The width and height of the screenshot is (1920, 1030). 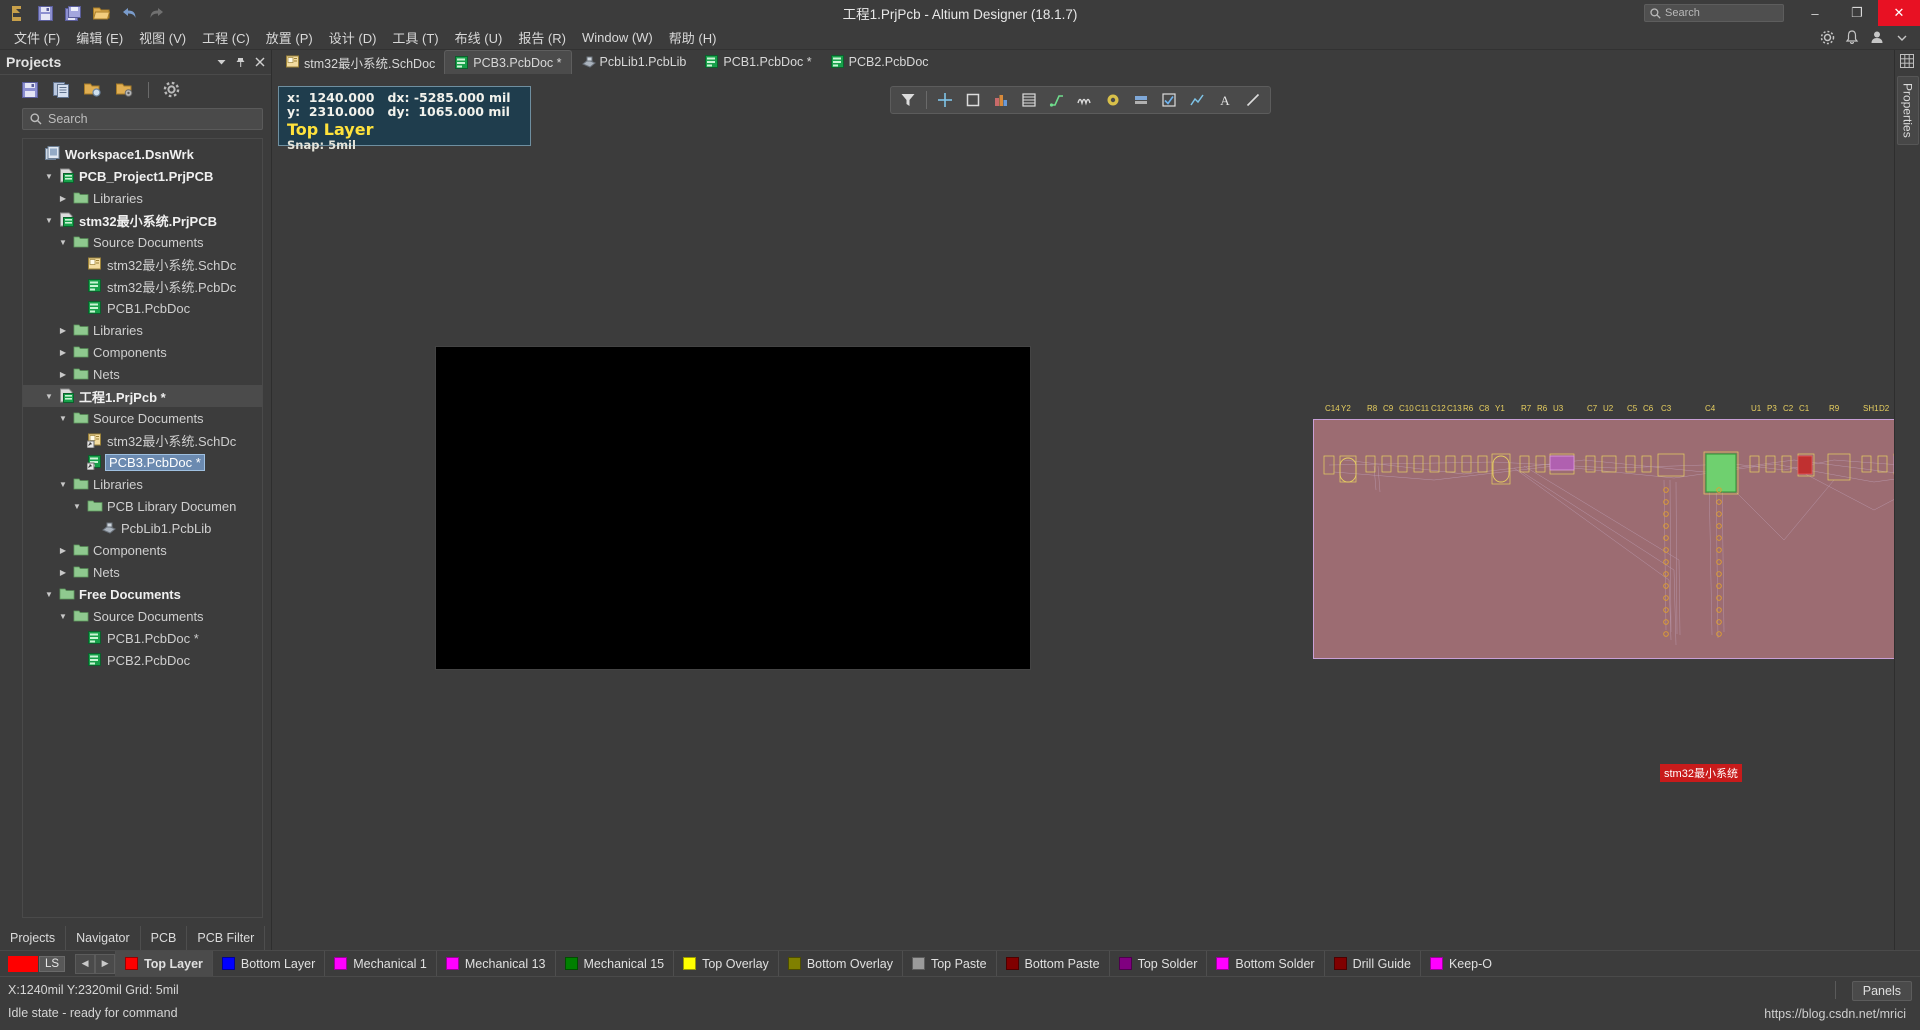 I want to click on doctab-pcb2-pcbdoc: PCB2.PcbDoc, so click(x=879, y=62).